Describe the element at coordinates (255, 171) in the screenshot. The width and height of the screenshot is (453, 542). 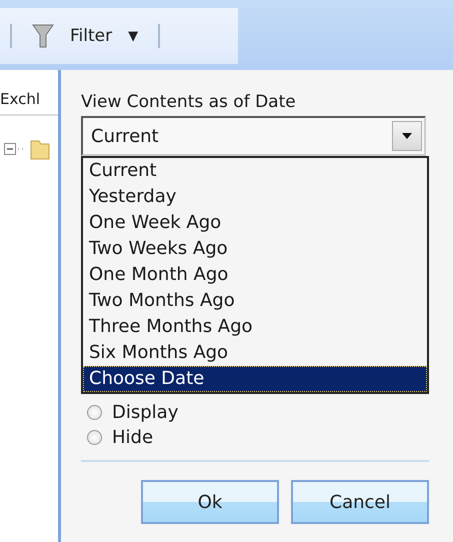
I see `dropdown-option: Current` at that location.